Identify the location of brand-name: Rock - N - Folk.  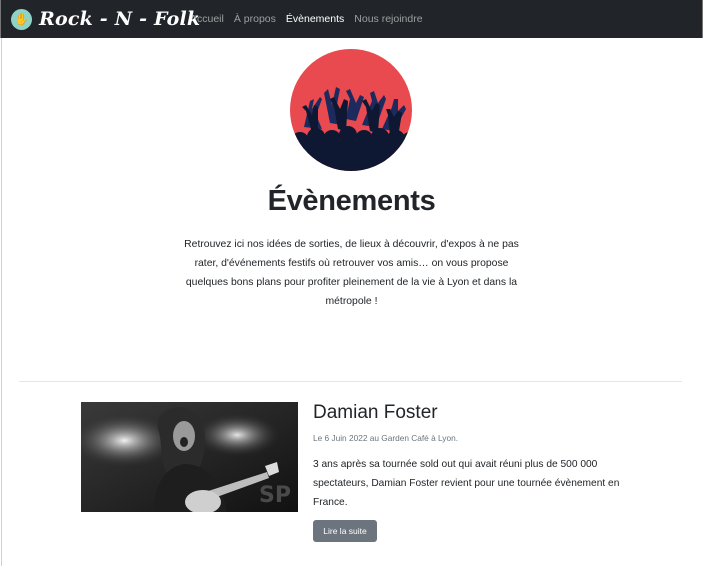
(120, 19).